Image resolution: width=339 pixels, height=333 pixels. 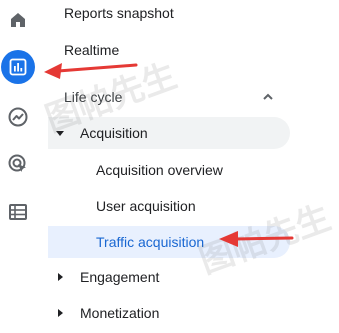 What do you see at coordinates (60, 133) in the screenshot?
I see `caret-down-icon` at bounding box center [60, 133].